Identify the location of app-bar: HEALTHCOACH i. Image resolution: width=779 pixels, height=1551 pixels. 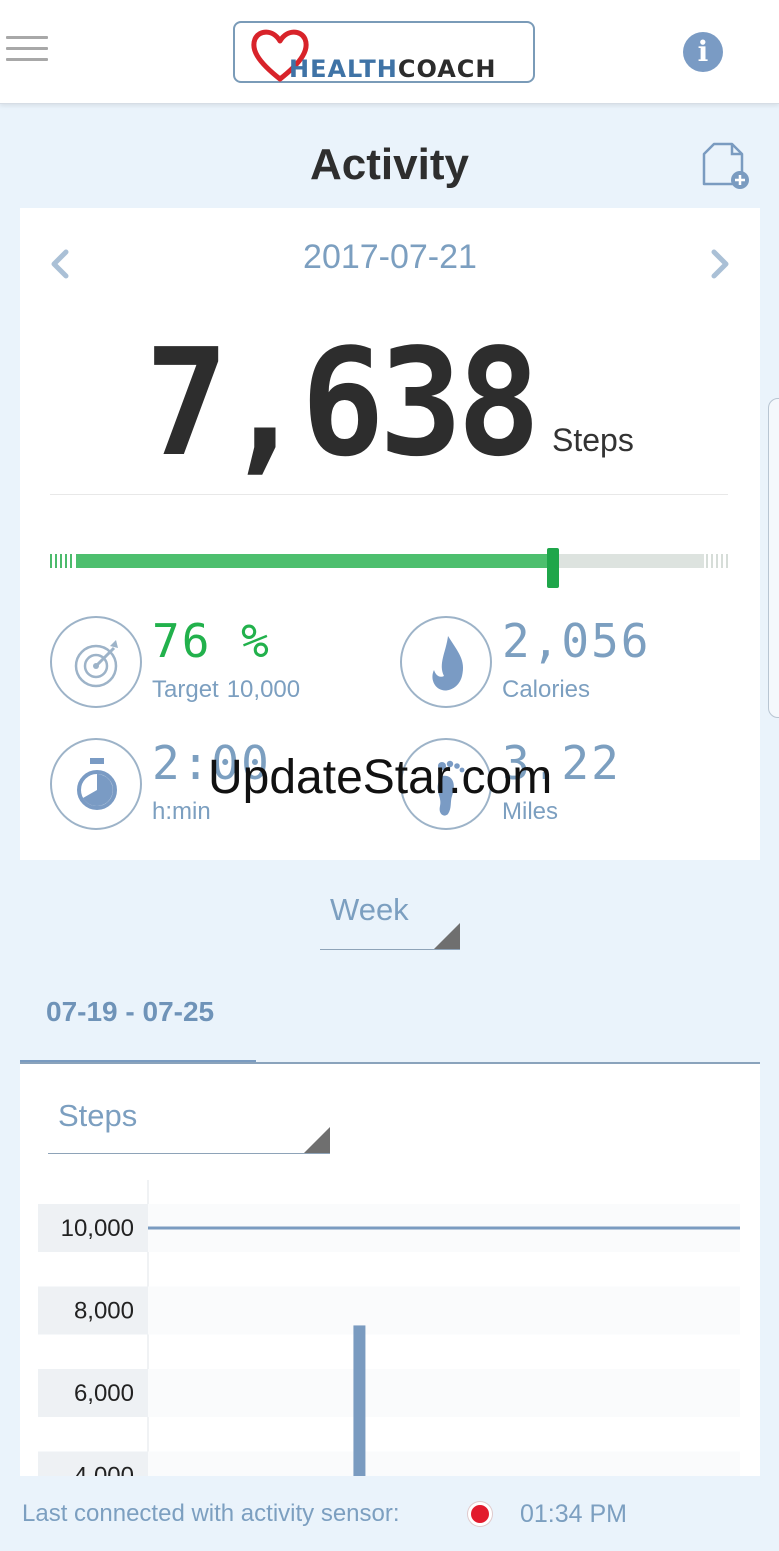
(389, 52).